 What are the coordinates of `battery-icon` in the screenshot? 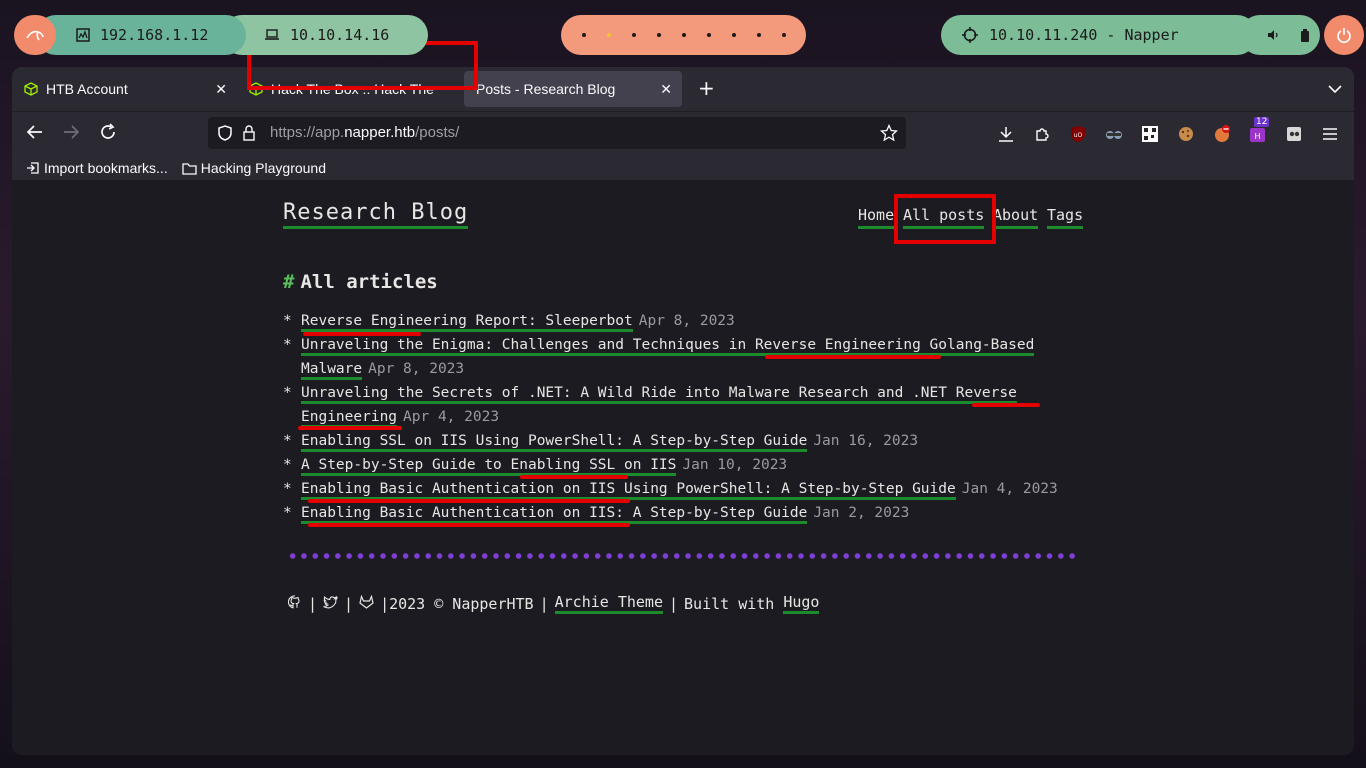 It's located at (1305, 35).